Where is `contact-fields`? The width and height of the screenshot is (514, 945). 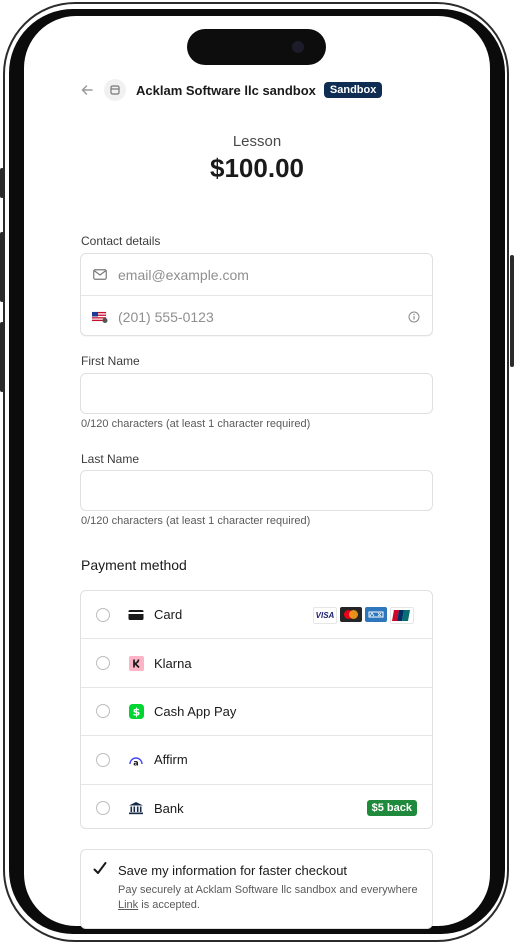 contact-fields is located at coordinates (256, 294).